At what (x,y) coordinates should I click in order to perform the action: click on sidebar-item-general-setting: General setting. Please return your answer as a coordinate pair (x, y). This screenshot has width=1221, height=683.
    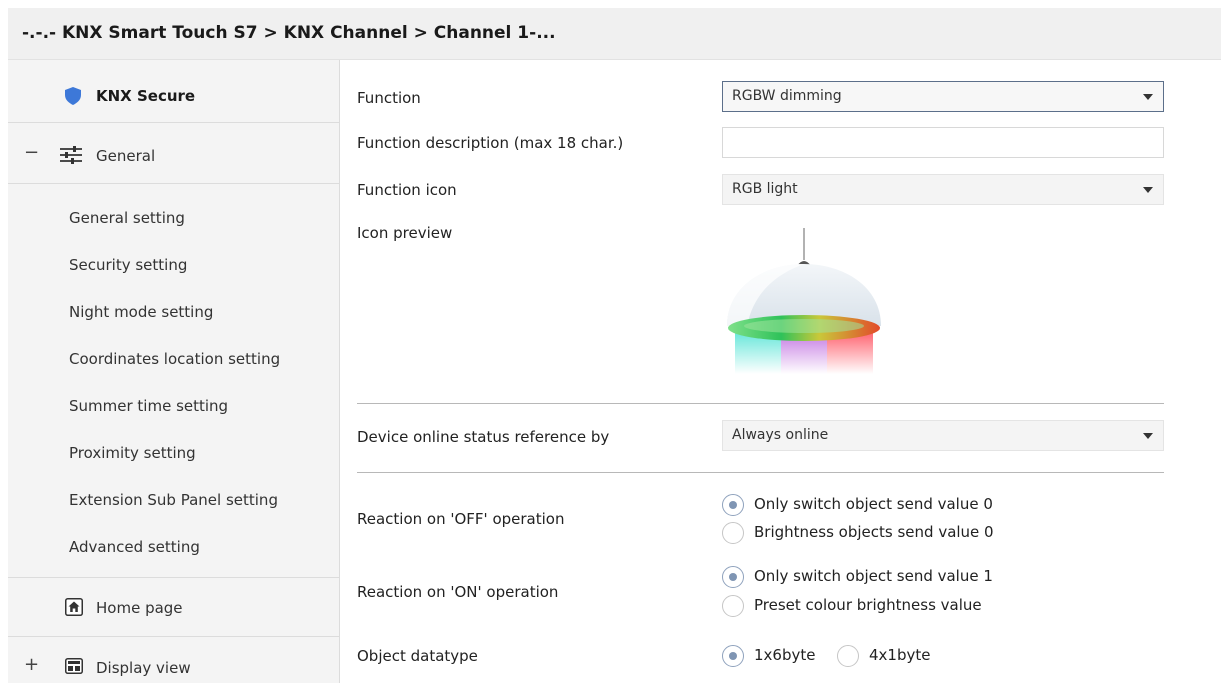
    Looking at the image, I should click on (127, 218).